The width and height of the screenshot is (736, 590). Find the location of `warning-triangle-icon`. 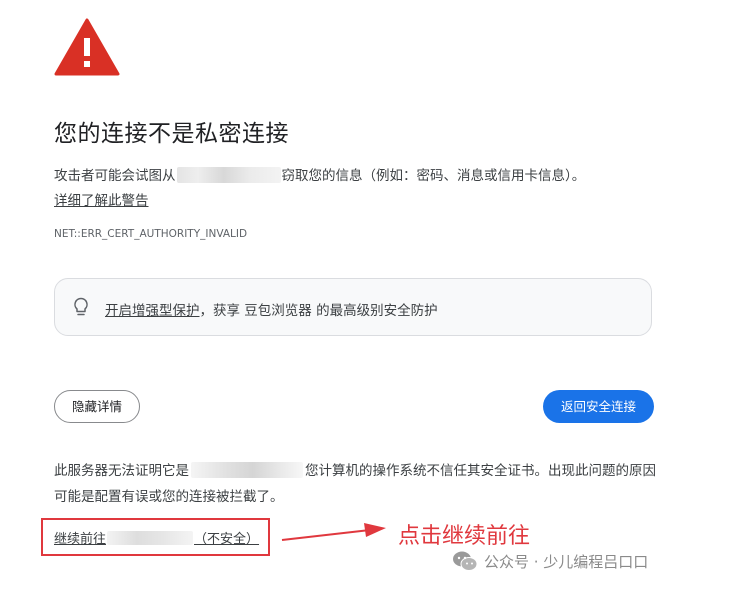

warning-triangle-icon is located at coordinates (87, 47).